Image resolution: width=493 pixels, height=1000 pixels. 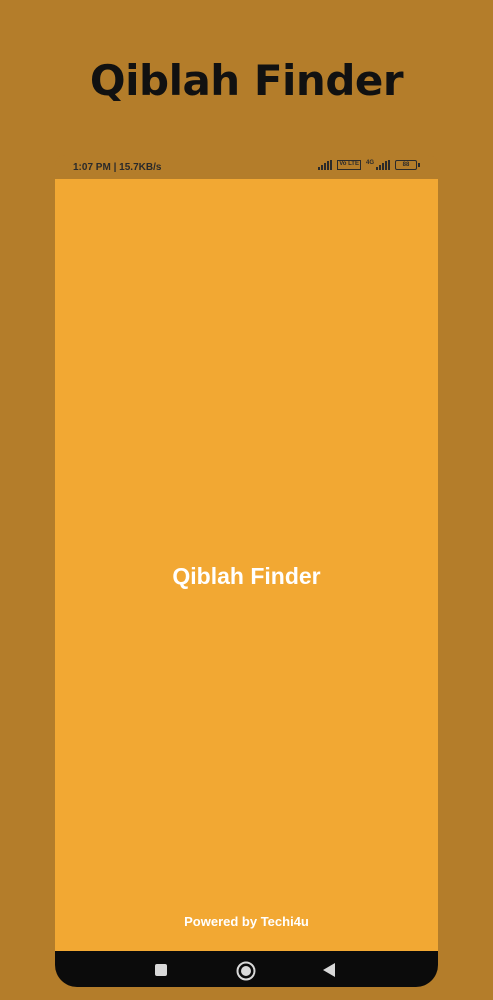 I want to click on triangle-back-icon, so click(x=329, y=970).